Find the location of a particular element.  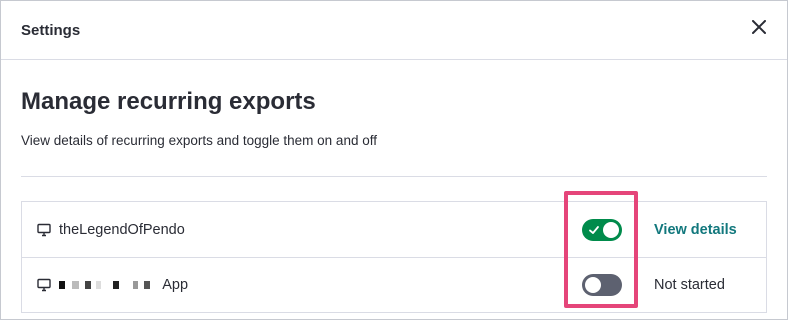

export-app-name-suffix: App is located at coordinates (175, 285).